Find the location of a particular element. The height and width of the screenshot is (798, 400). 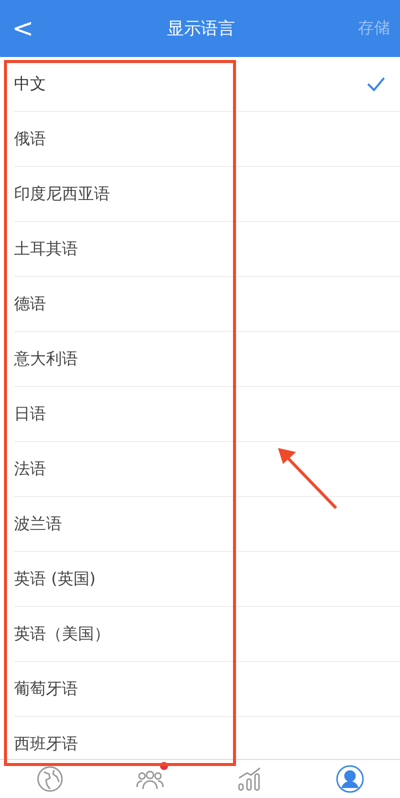

check-icon is located at coordinates (376, 84).